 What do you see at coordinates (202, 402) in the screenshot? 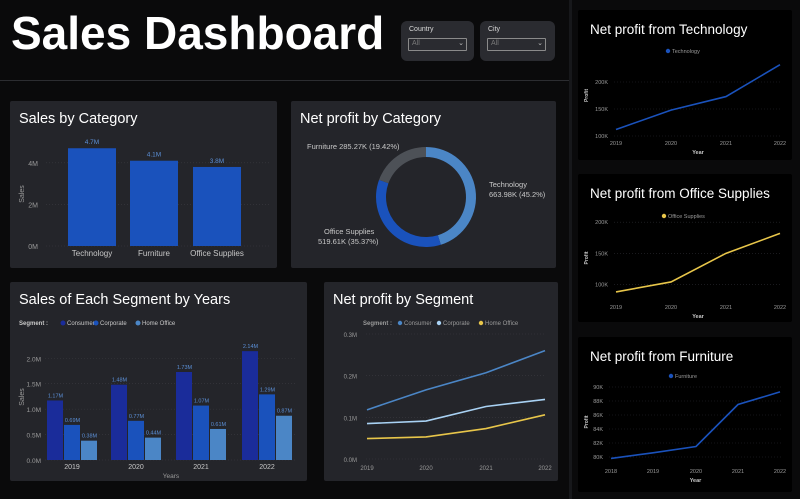
I see `data-label: 1.07M` at bounding box center [202, 402].